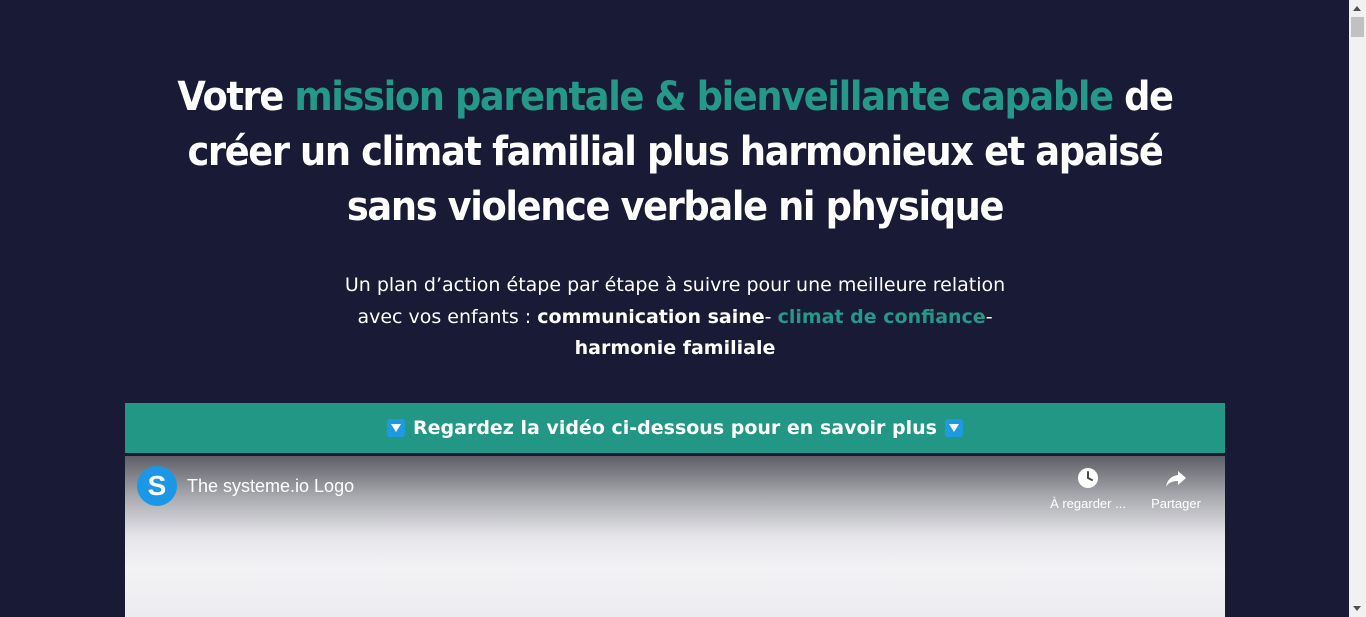 The width and height of the screenshot is (1366, 617). Describe the element at coordinates (1357, 8) in the screenshot. I see `scroll-up-arrow-icon` at that location.